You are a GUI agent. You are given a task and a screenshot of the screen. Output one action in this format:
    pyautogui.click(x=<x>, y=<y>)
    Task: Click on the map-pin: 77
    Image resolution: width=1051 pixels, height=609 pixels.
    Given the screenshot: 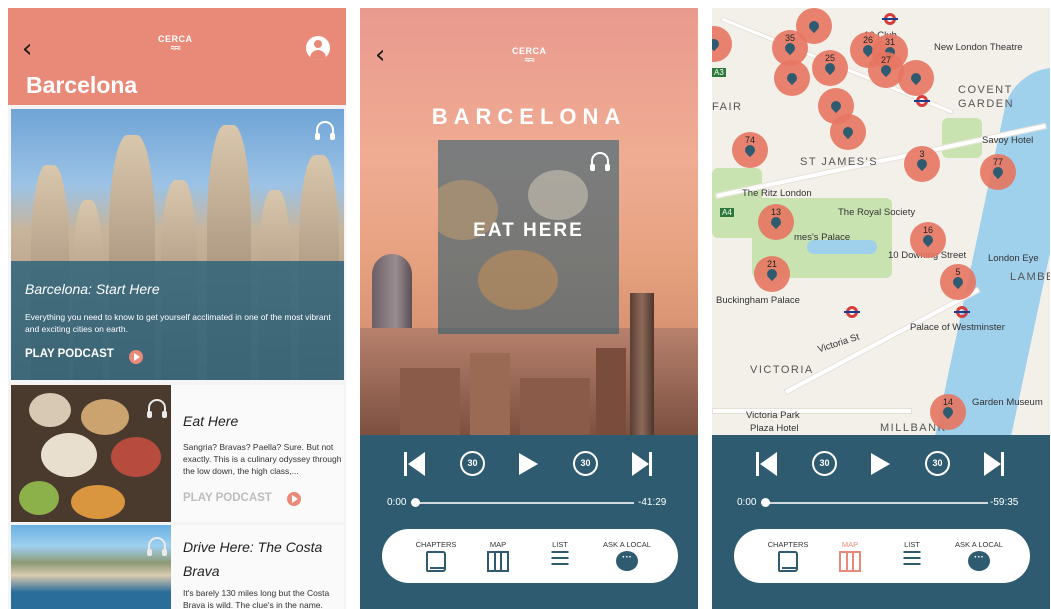 What is the action you would take?
    pyautogui.click(x=998, y=172)
    